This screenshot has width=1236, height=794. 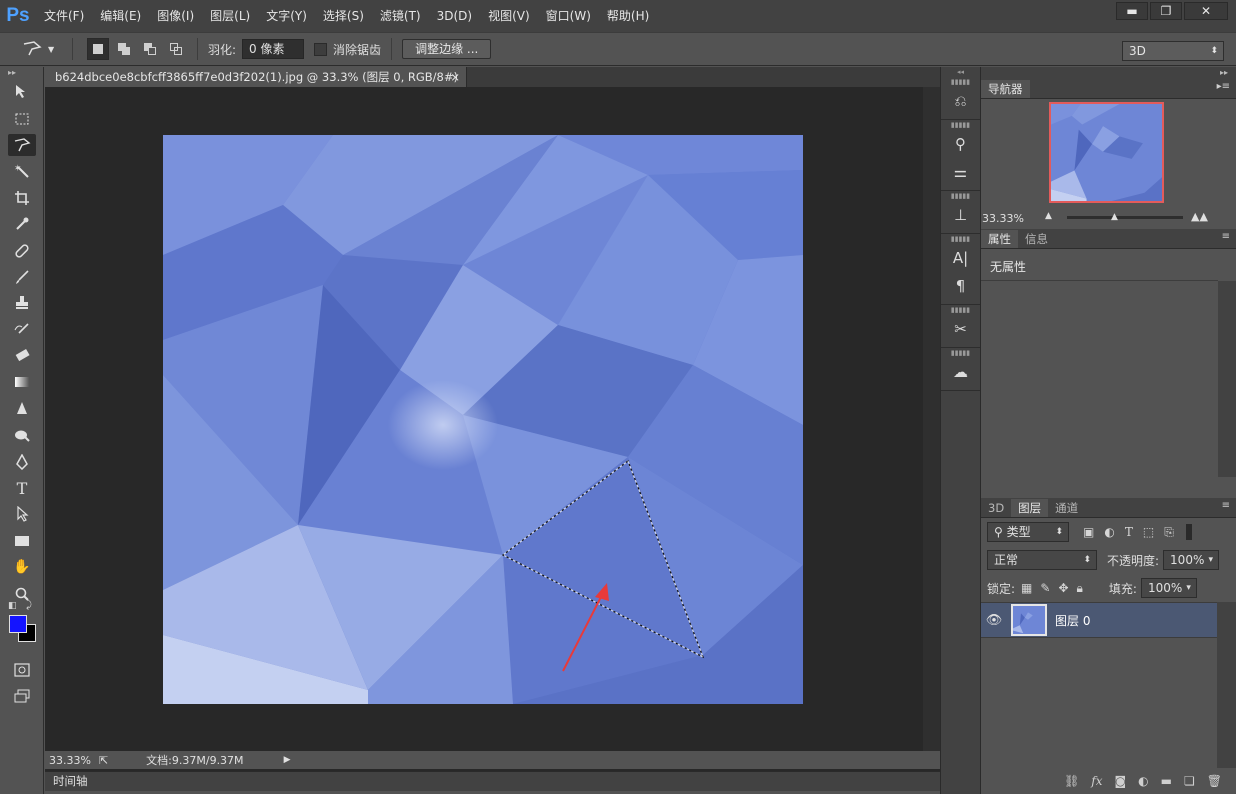 I want to click on zoom-level: 33.33%, so click(x=70, y=760).